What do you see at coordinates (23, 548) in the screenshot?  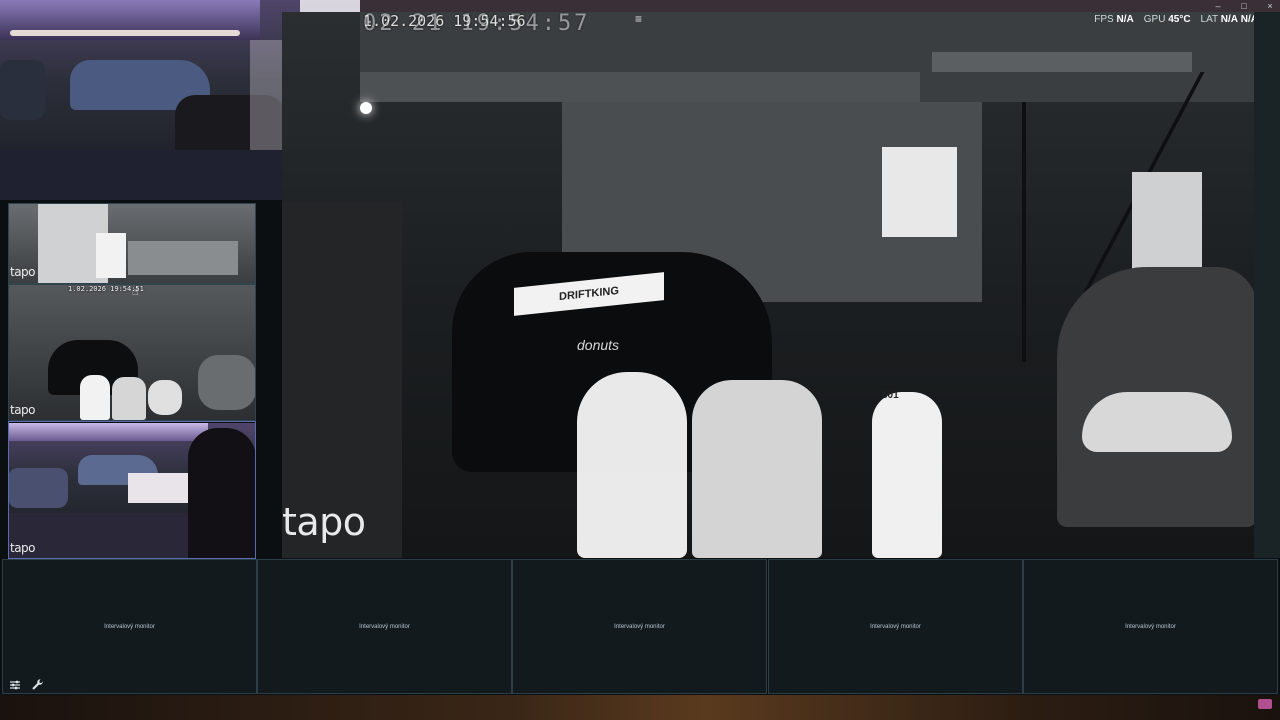 I see `thumbnail-3-watermark: tapo` at bounding box center [23, 548].